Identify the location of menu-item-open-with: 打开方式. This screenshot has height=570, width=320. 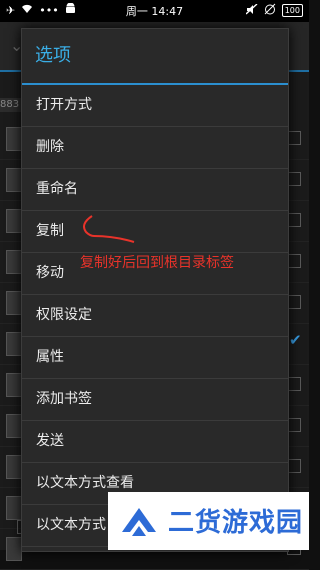
(155, 106).